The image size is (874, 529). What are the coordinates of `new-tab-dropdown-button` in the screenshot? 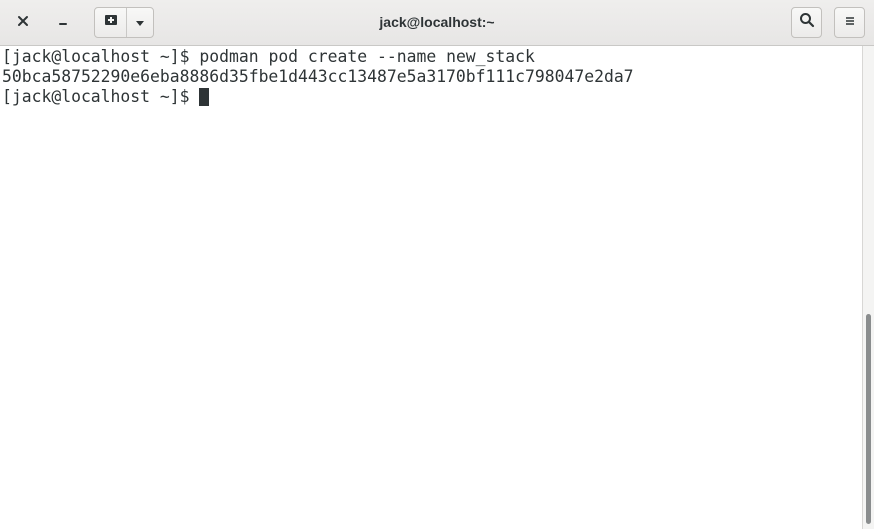 It's located at (140, 22).